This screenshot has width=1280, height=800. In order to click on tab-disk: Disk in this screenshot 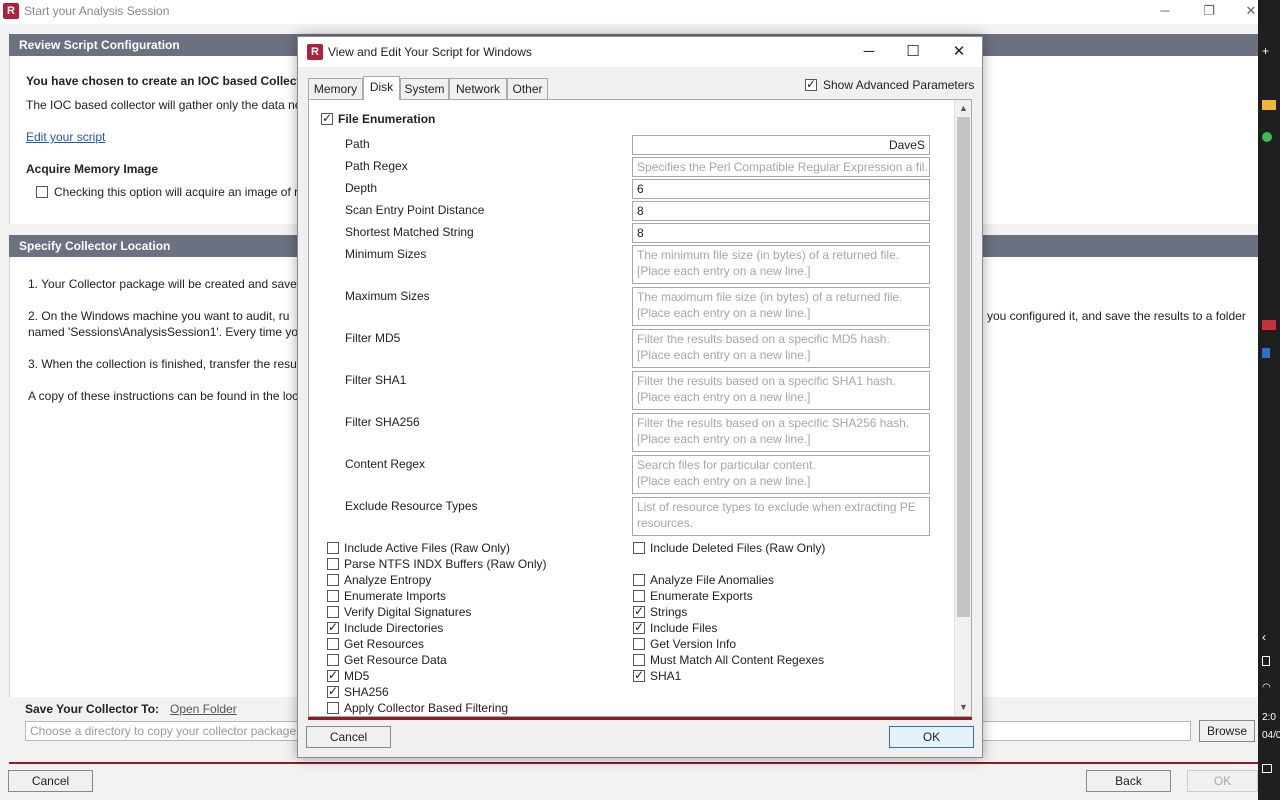, I will do `click(381, 88)`.